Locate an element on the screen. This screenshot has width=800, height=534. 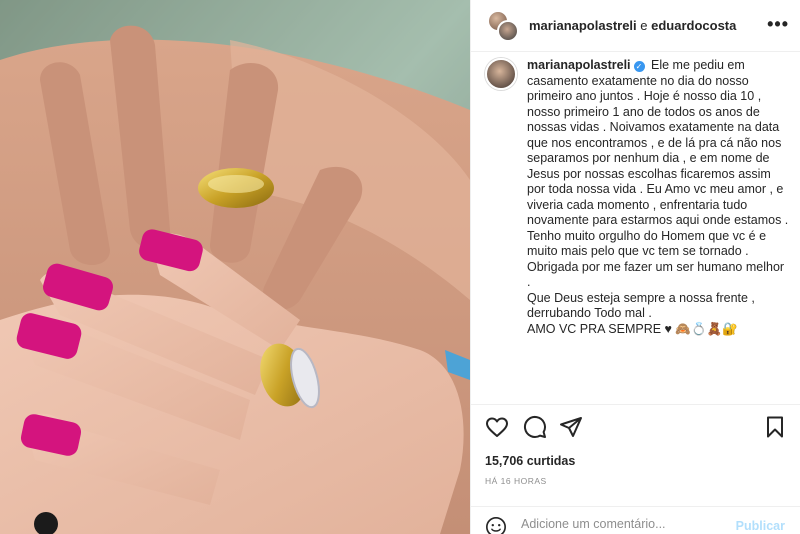
coauthor-username-link: eduardocosta is located at coordinates (693, 25).